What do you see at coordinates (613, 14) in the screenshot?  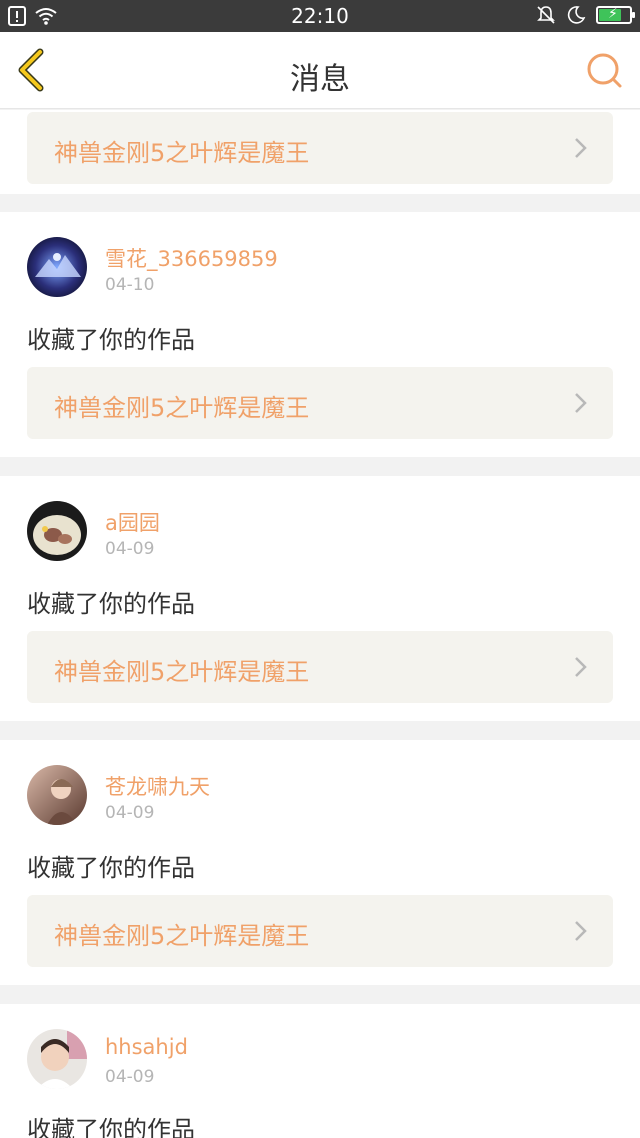 I see `bolt-icon: ⚡` at bounding box center [613, 14].